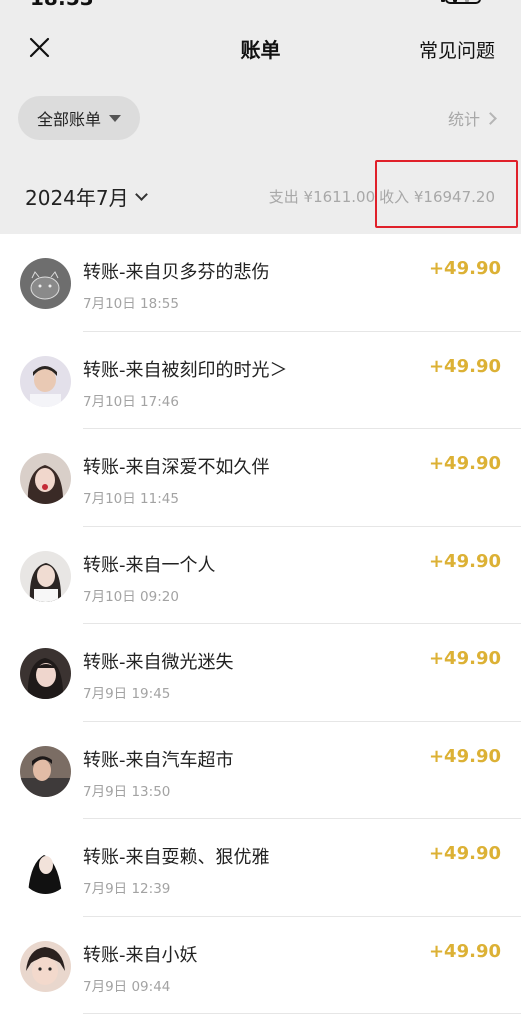 This screenshot has width=521, height=1024. Describe the element at coordinates (127, 694) in the screenshot. I see `transaction-time: 7月9日 19:45` at that location.